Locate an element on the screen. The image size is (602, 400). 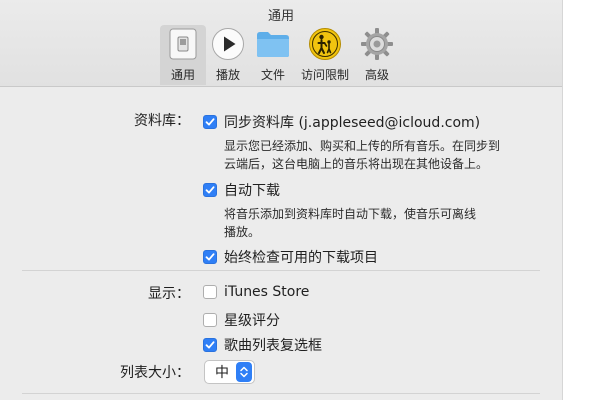
tab-general: 通用 is located at coordinates (183, 55).